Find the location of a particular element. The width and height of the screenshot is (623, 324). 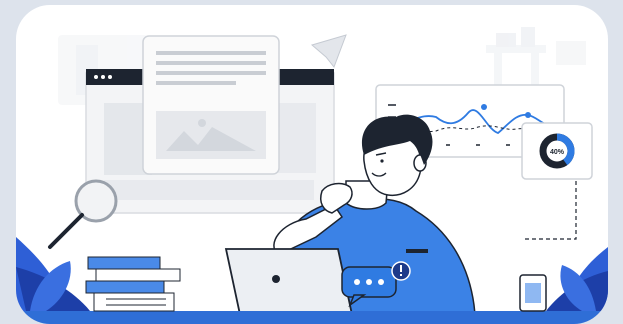

donut-percentage-label: 40% is located at coordinates (557, 152).